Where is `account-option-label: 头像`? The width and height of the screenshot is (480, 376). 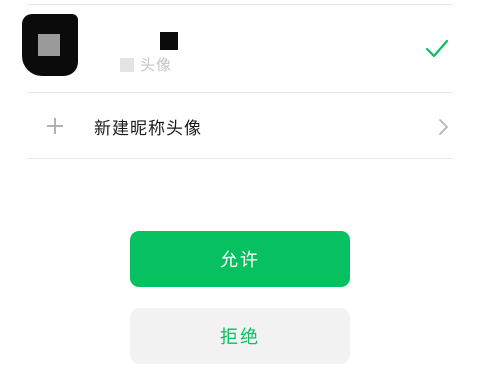
account-option-label: 头像 is located at coordinates (146, 64).